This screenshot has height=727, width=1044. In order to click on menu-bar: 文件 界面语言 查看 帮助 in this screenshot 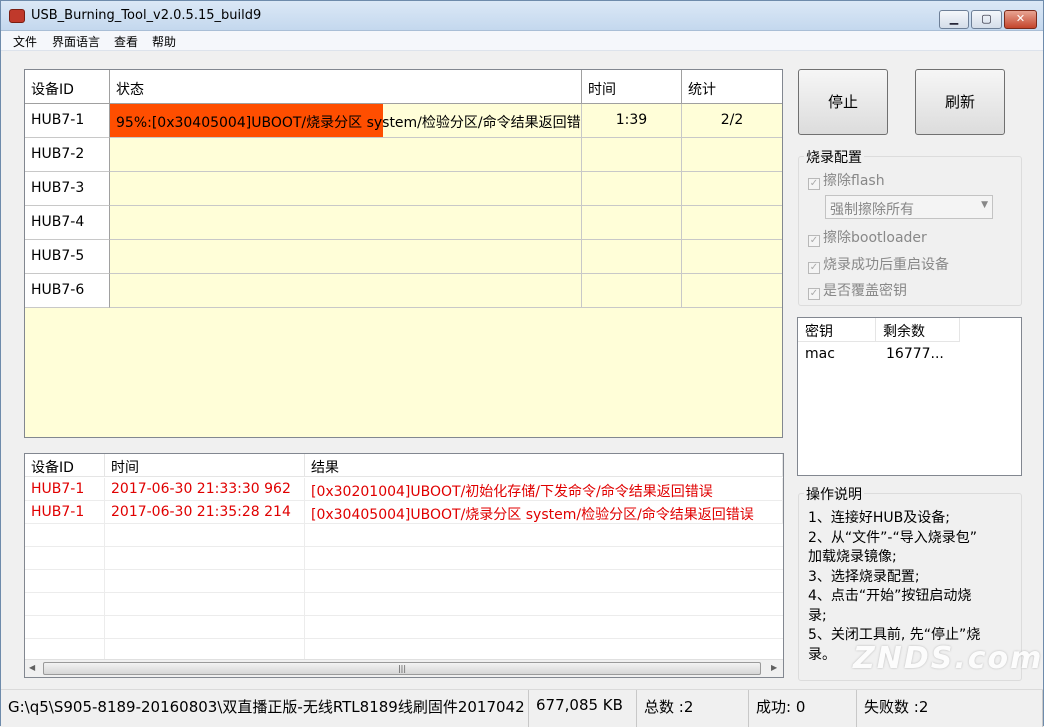, I will do `click(522, 41)`.